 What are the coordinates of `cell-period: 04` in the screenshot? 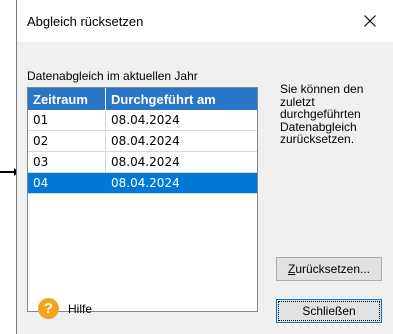 It's located at (67, 183).